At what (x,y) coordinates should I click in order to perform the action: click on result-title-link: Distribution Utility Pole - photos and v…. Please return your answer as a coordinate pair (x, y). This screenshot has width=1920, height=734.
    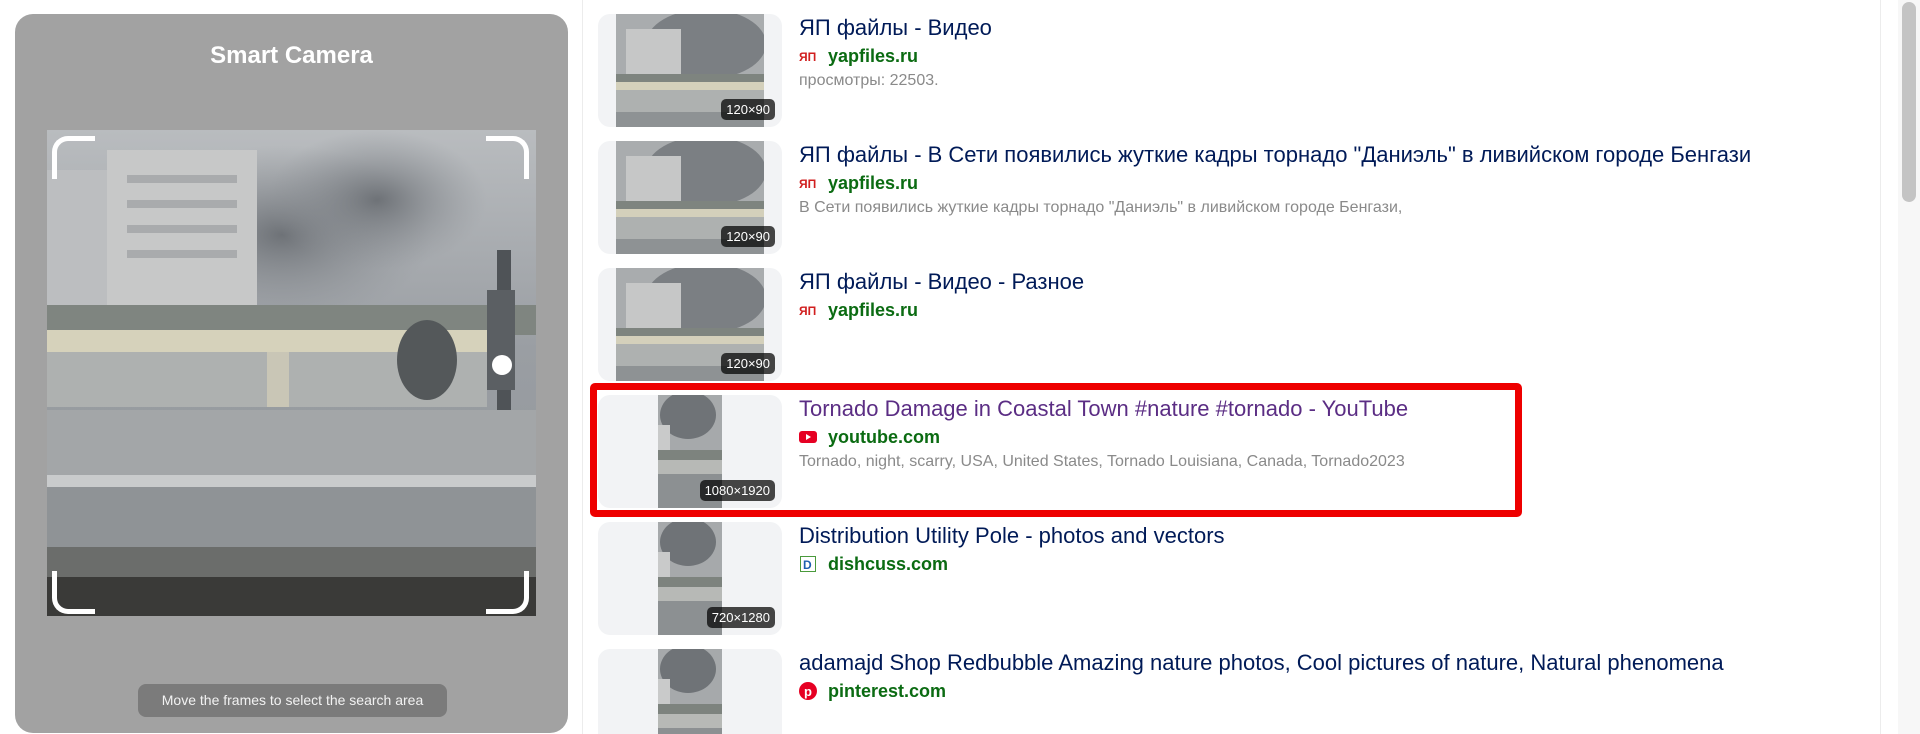
    Looking at the image, I should click on (1012, 536).